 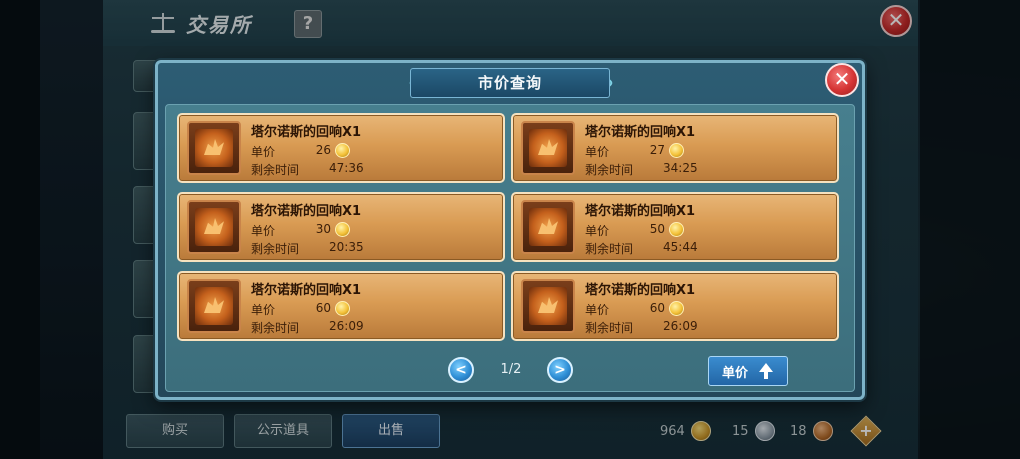 I want to click on next-page-button: >, so click(x=560, y=370).